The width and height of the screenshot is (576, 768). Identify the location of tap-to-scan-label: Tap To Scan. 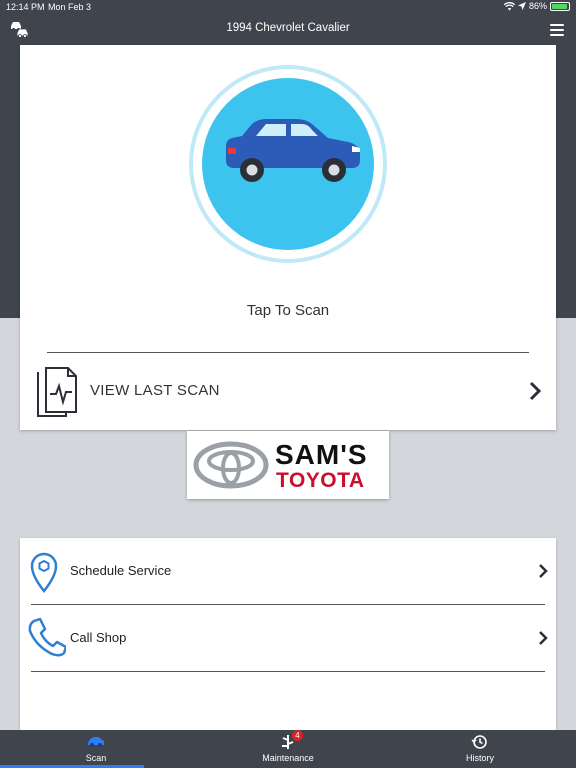
(288, 310).